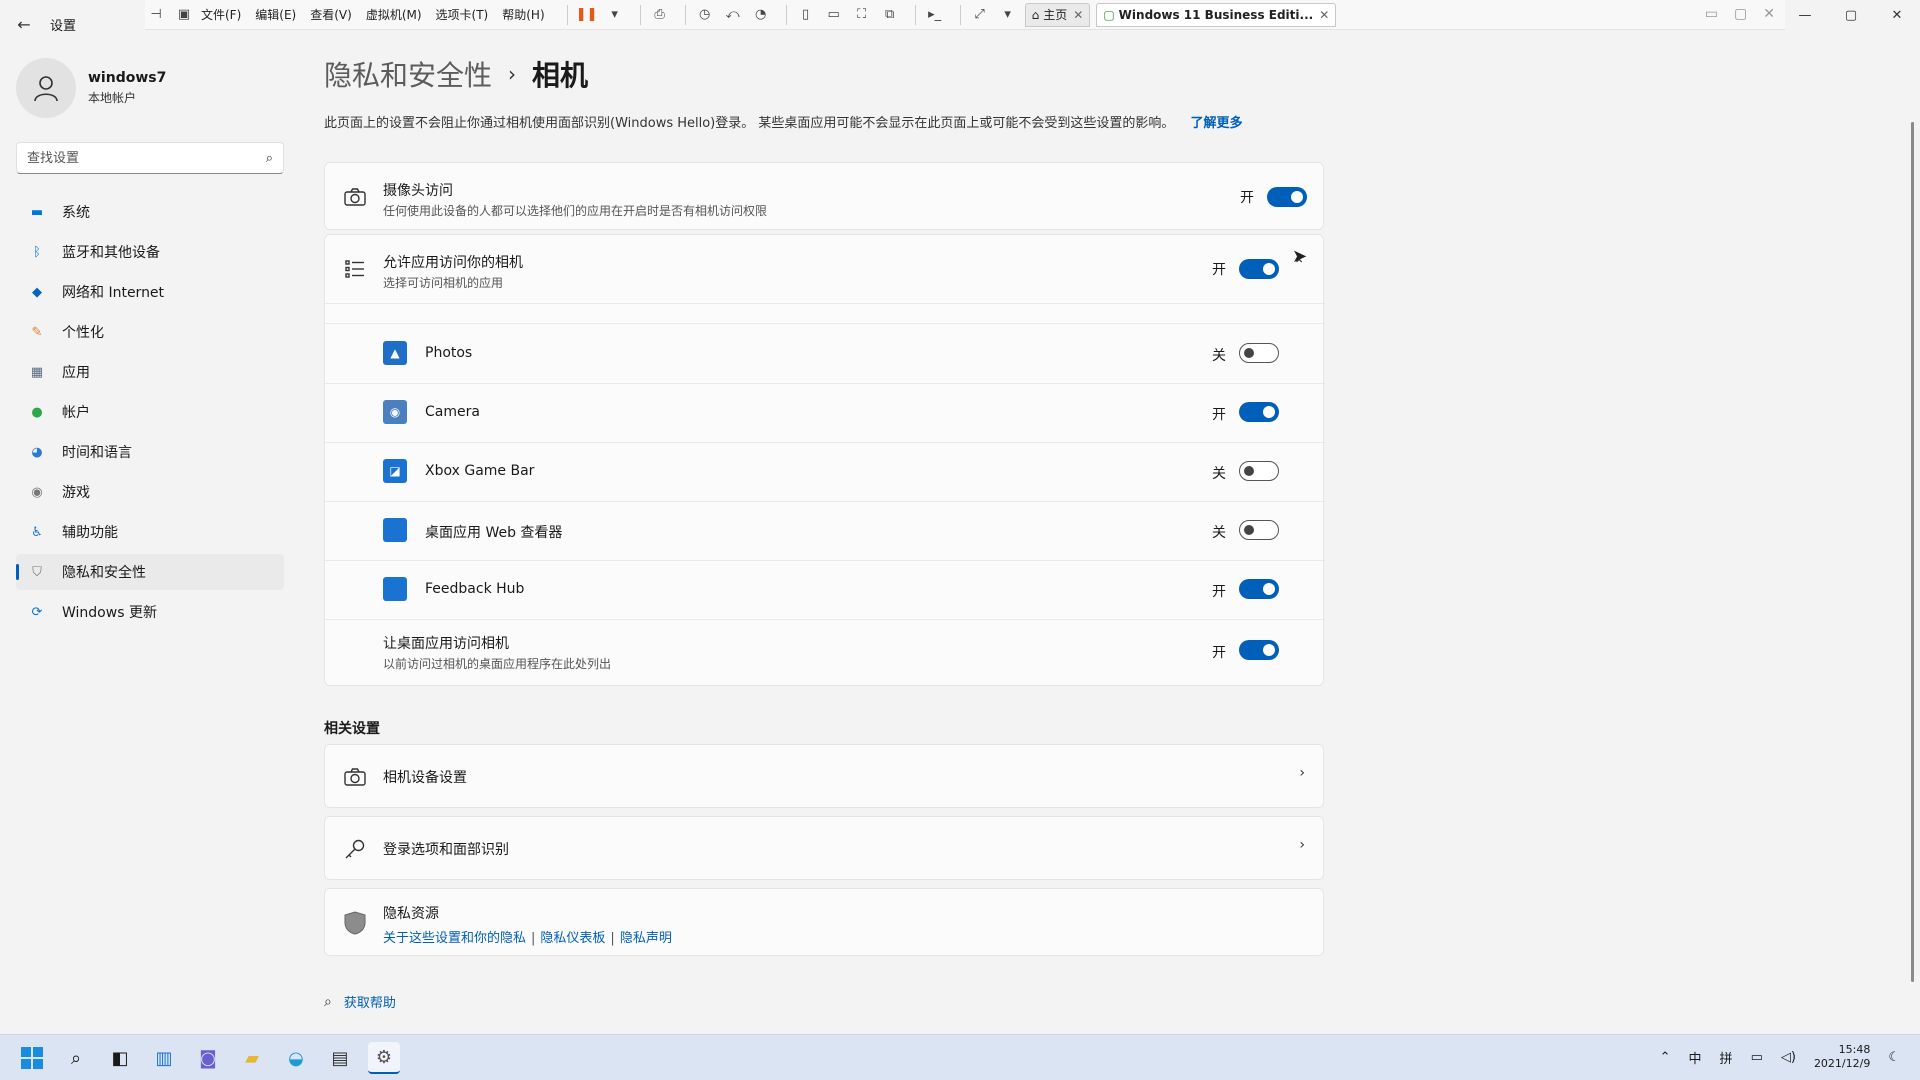 Image resolution: width=1920 pixels, height=1080 pixels. Describe the element at coordinates (63, 26) in the screenshot. I see `app-title: 设置` at that location.